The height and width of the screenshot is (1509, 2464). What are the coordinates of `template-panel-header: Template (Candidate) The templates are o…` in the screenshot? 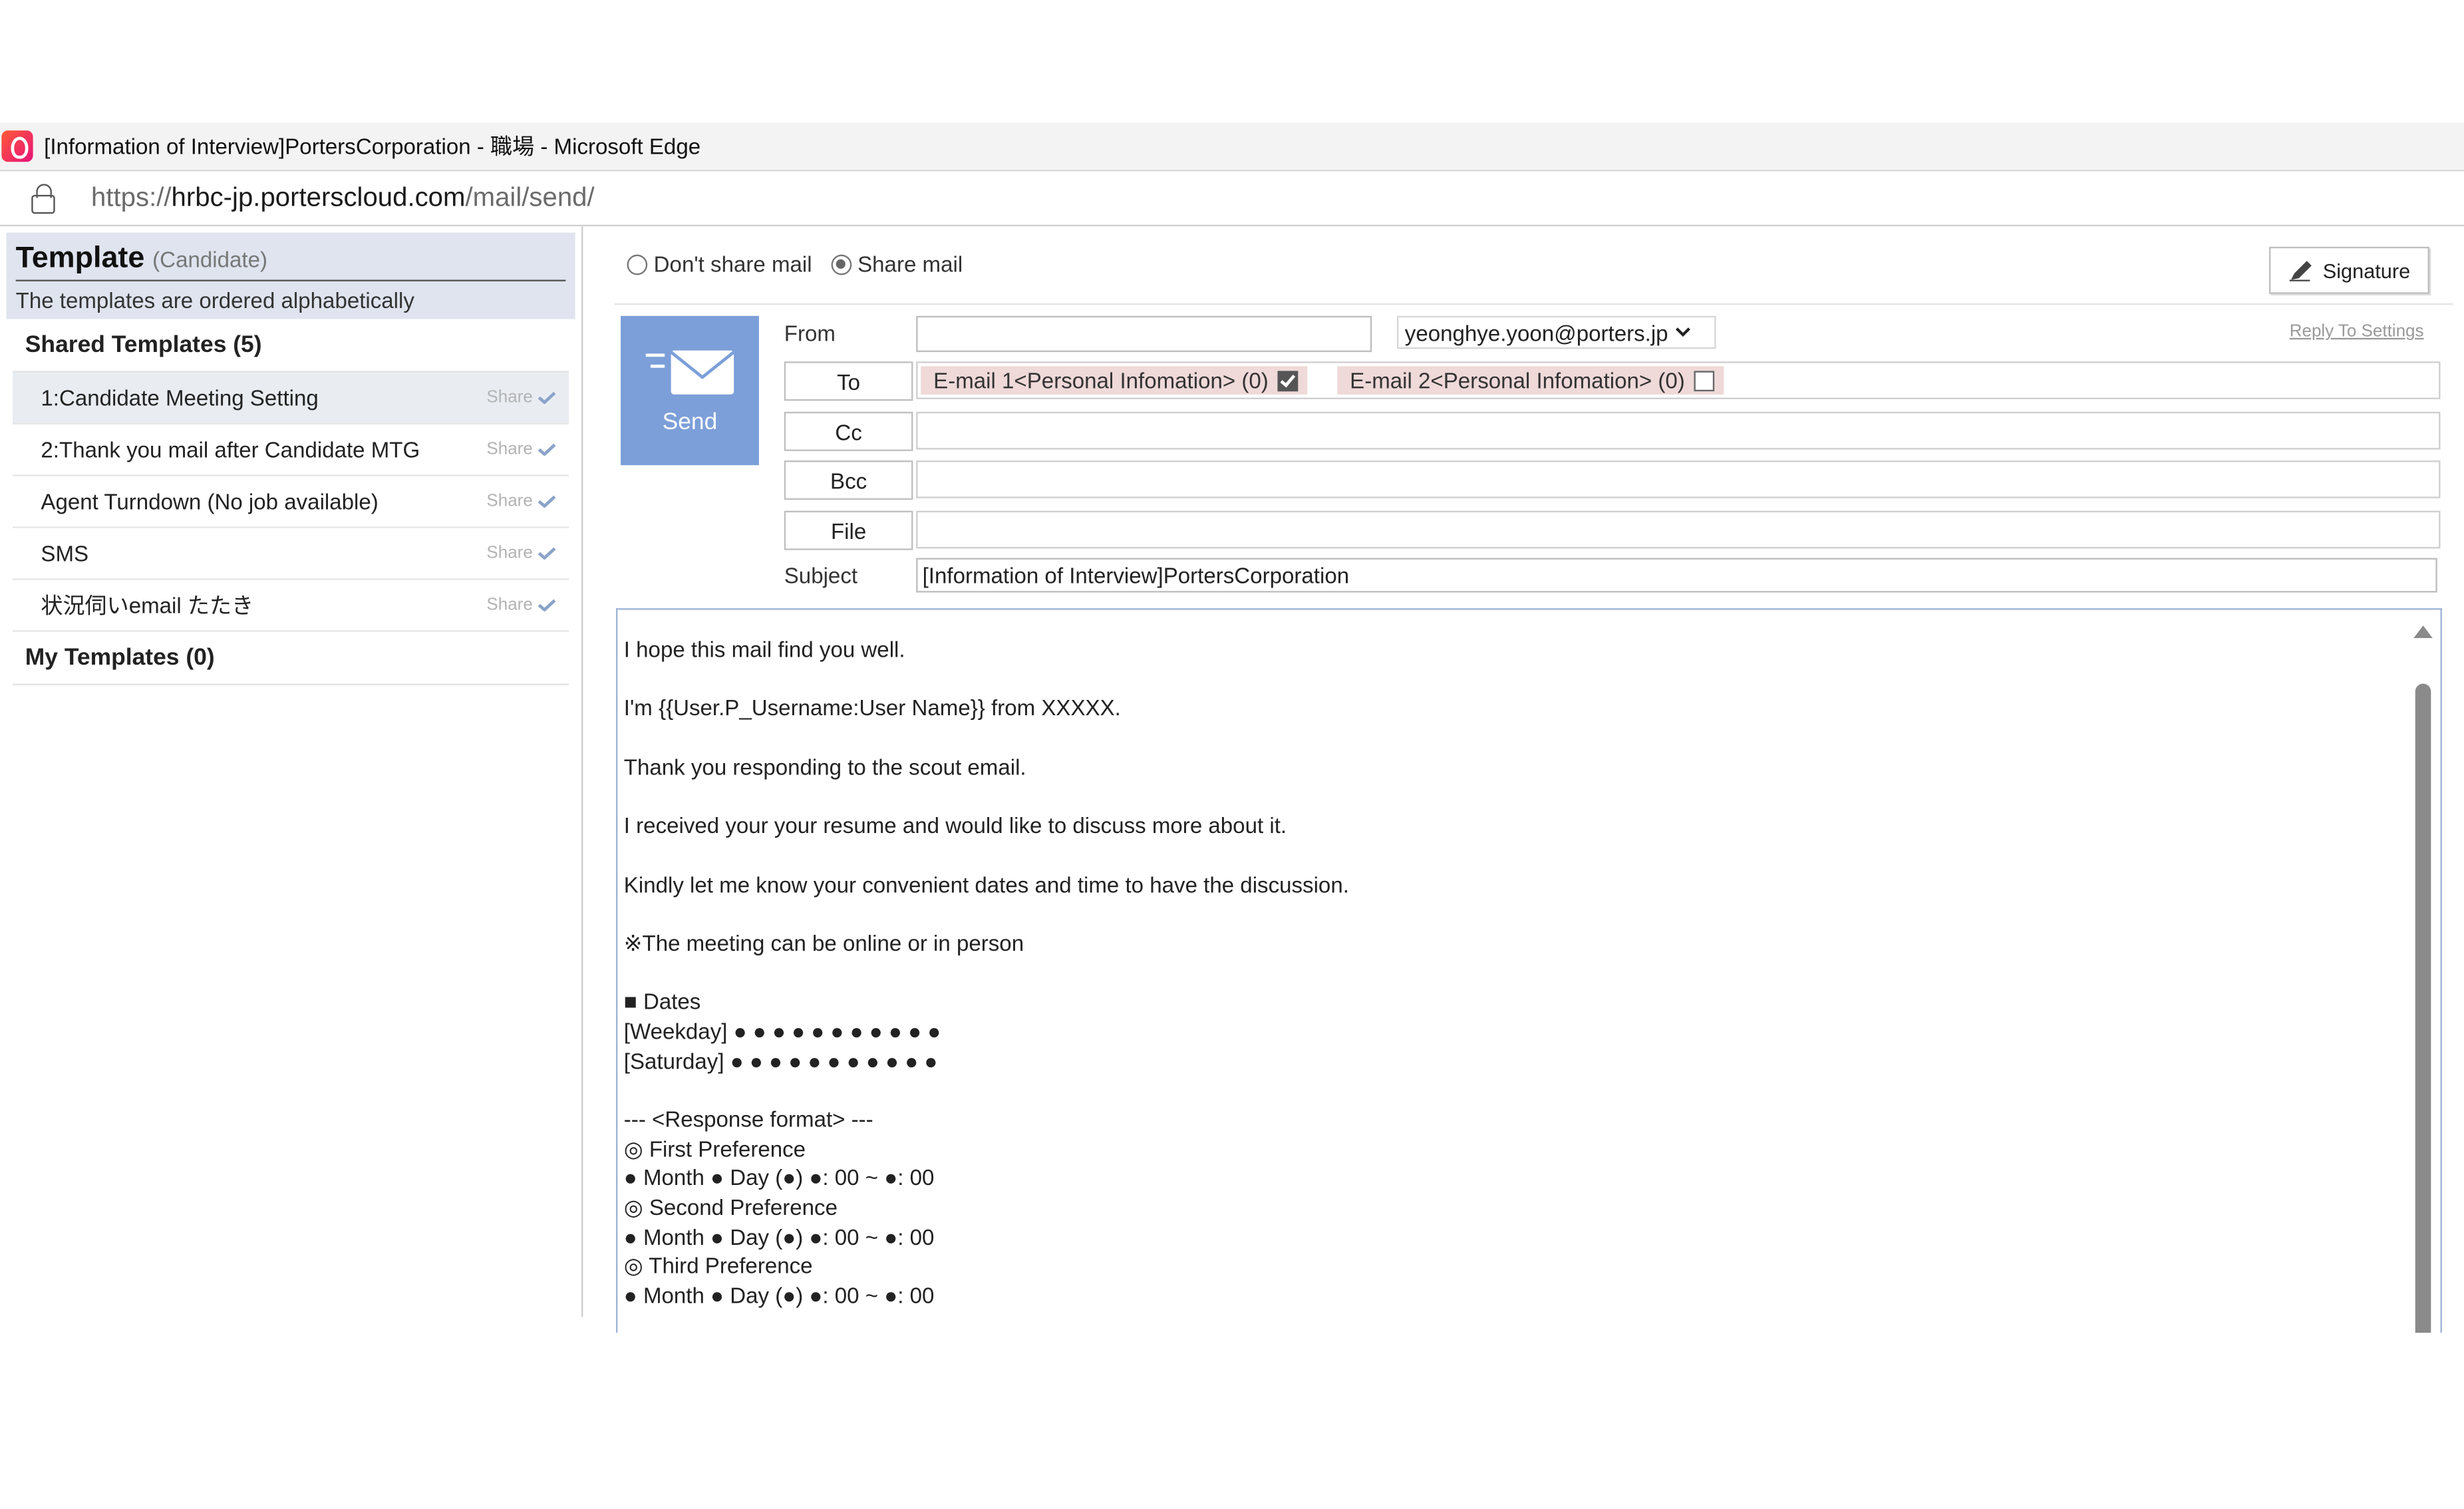 It's located at (290, 276).